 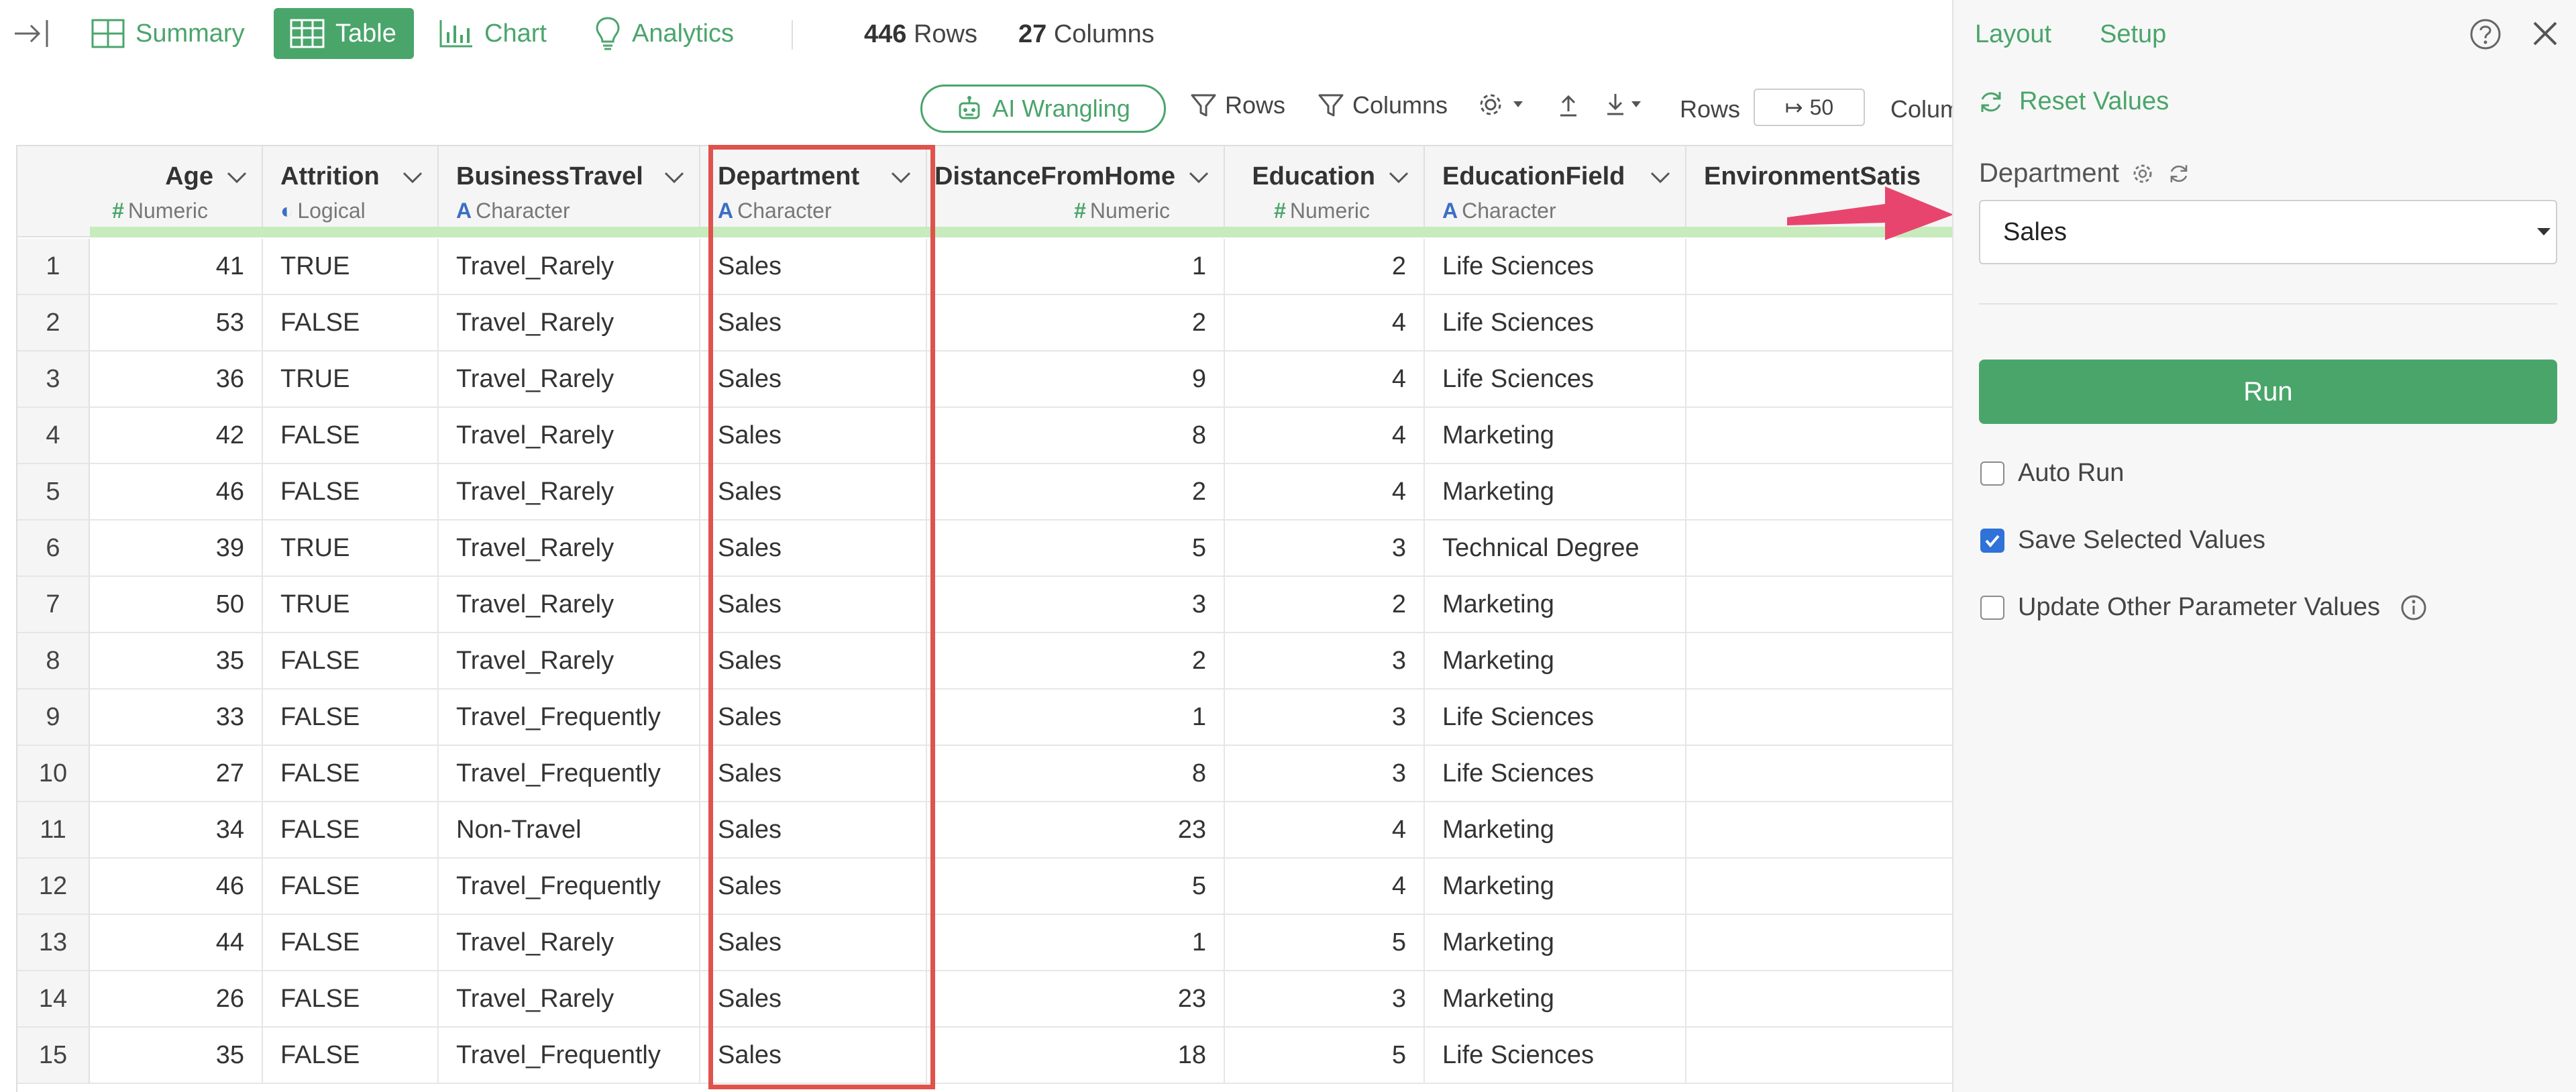 What do you see at coordinates (1043, 109) in the screenshot?
I see `ai-wrangling-button: AI Wrangling` at bounding box center [1043, 109].